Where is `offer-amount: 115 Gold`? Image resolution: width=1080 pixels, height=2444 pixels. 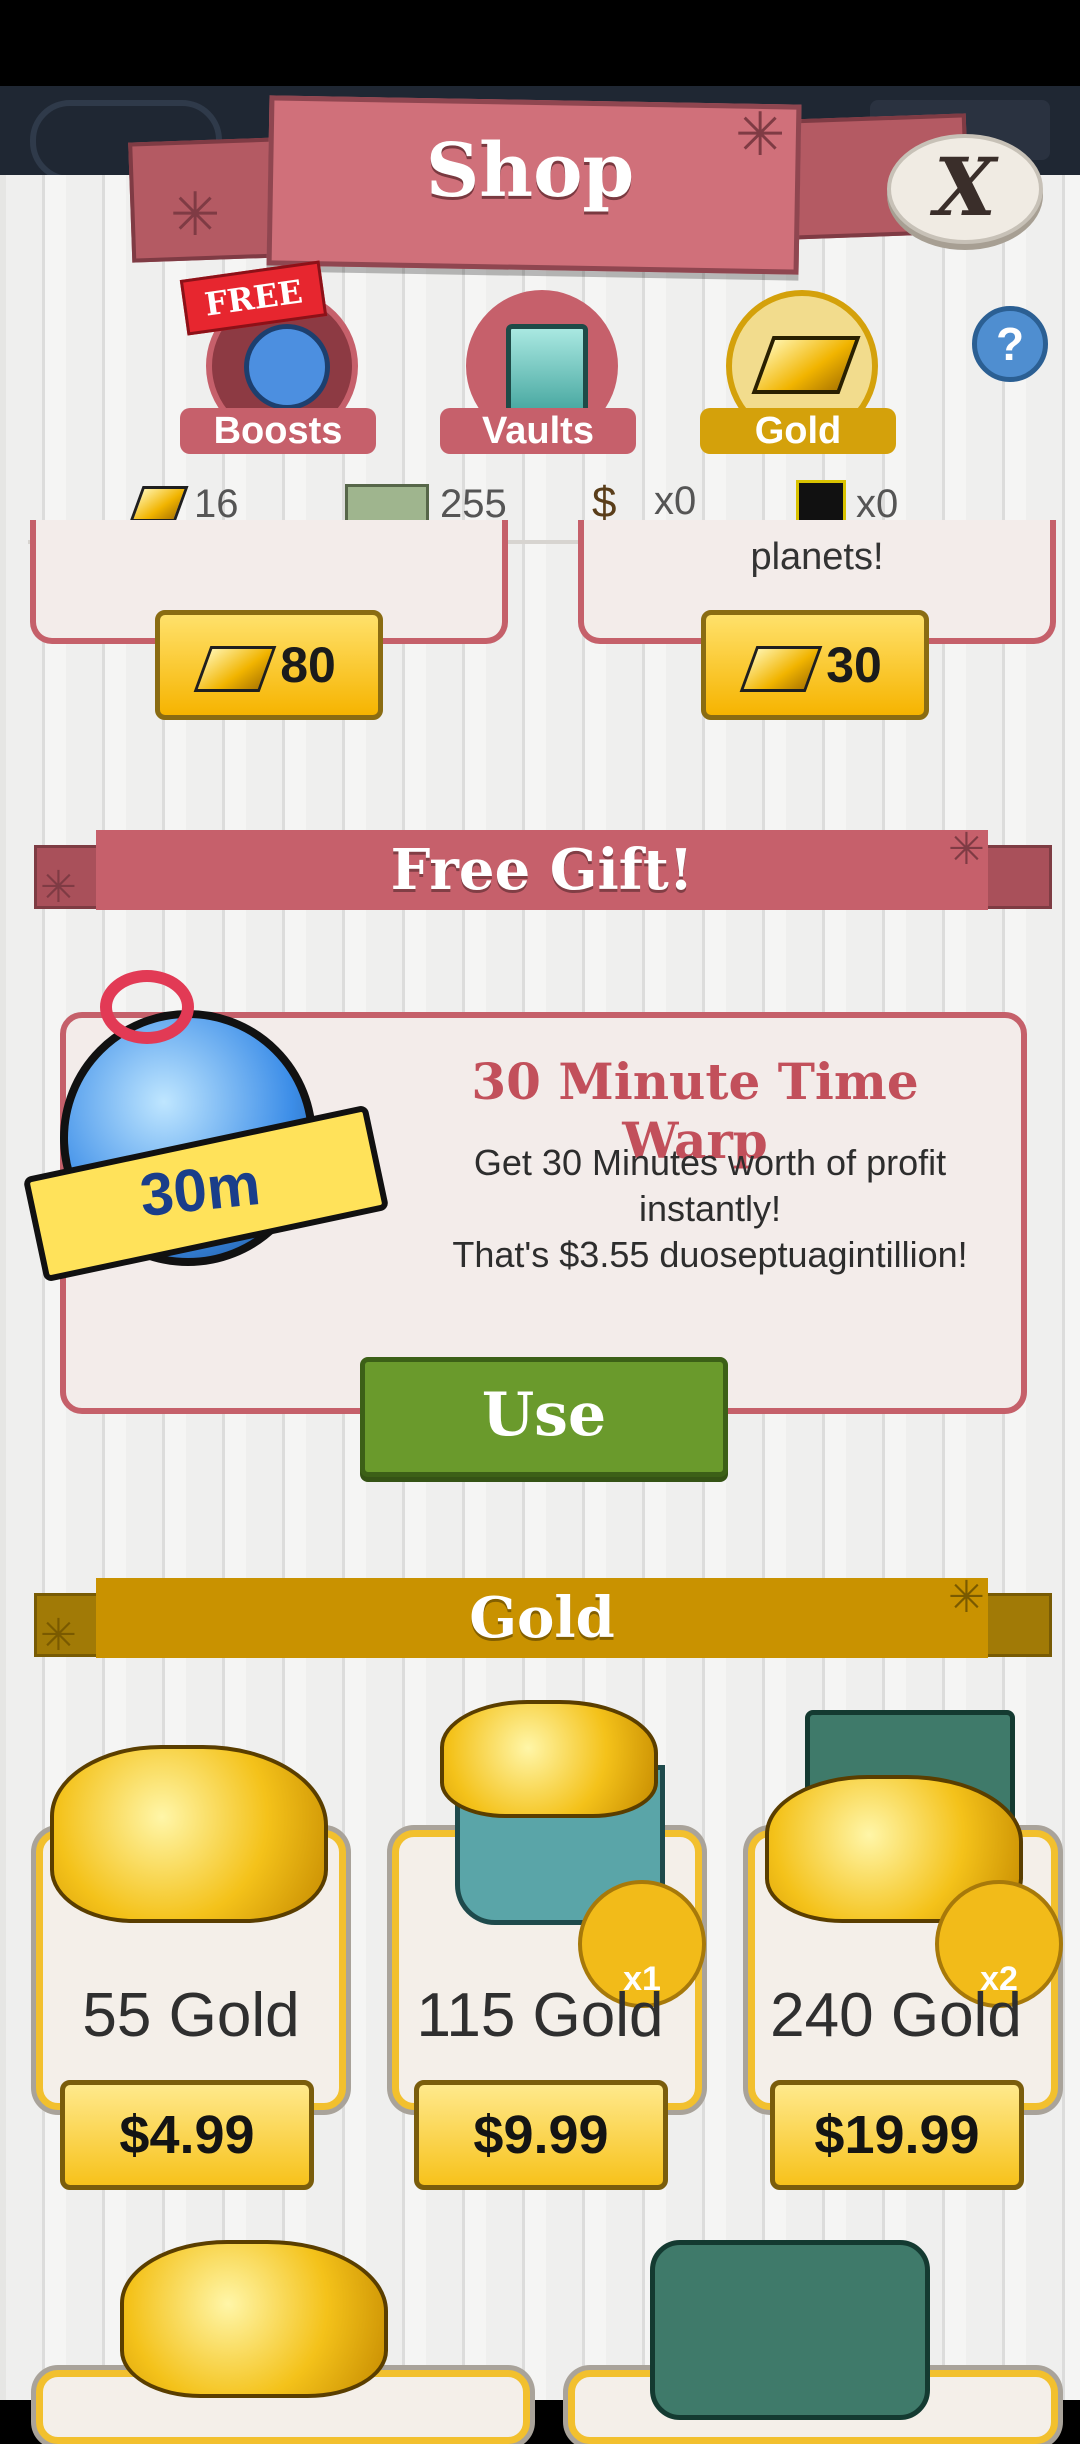
offer-amount: 115 Gold is located at coordinates (540, 2015).